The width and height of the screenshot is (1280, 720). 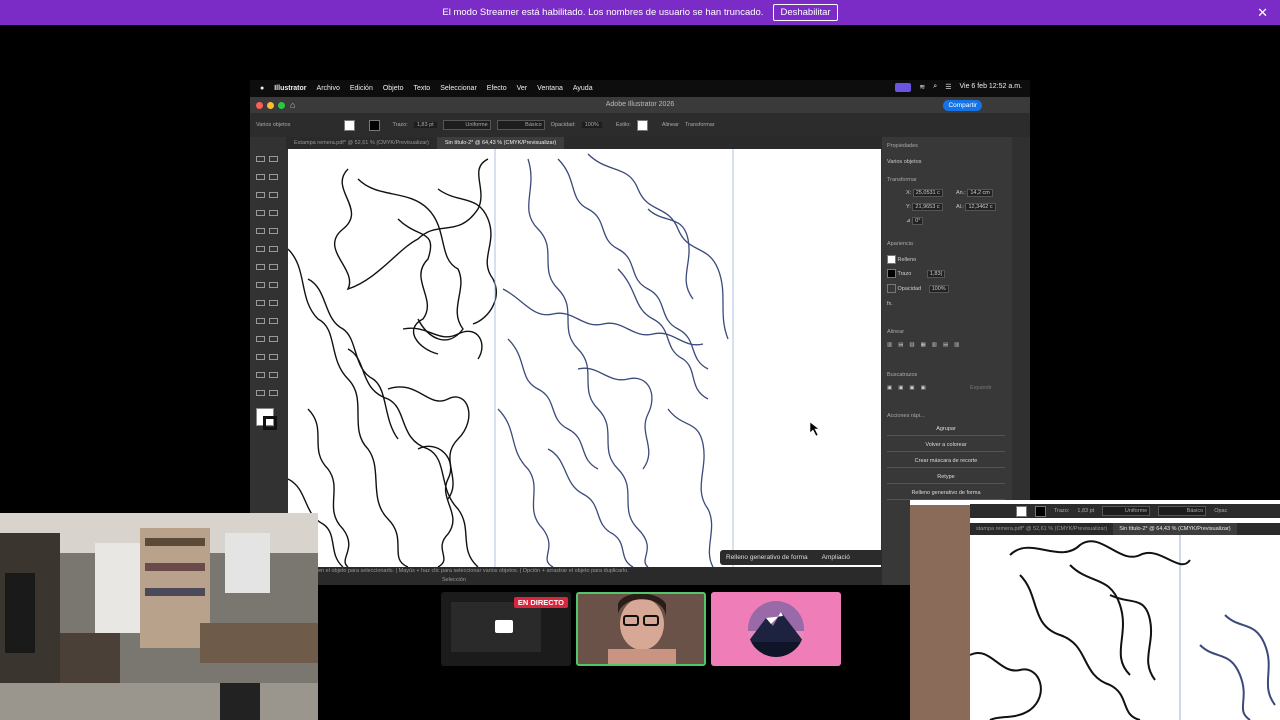 I want to click on left-artwork, so click(x=392, y=362).